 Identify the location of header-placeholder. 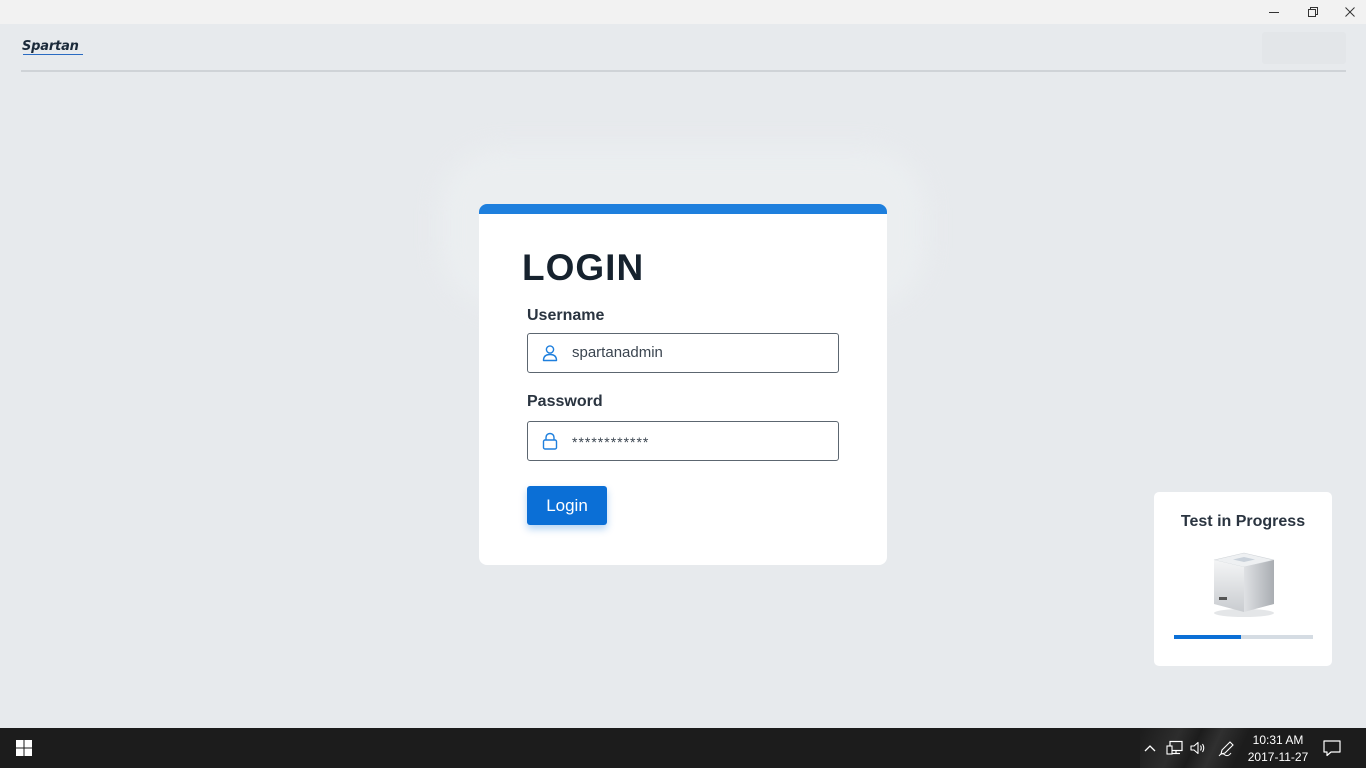
(1304, 48).